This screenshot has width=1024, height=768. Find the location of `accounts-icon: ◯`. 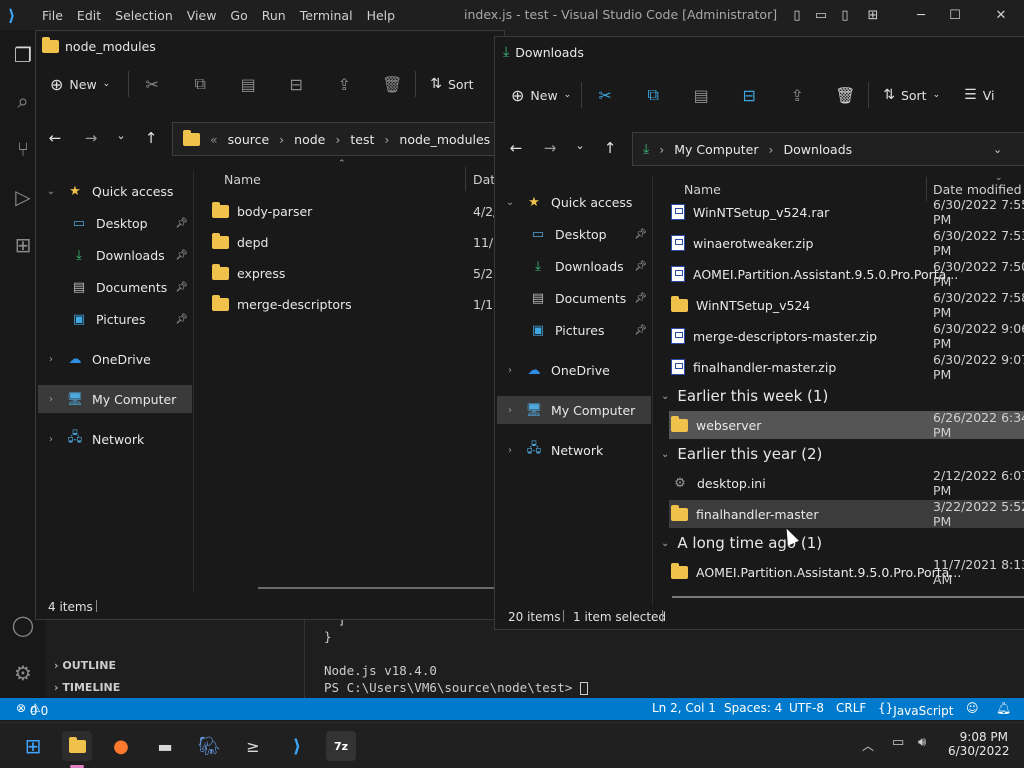

accounts-icon: ◯ is located at coordinates (23, 625).